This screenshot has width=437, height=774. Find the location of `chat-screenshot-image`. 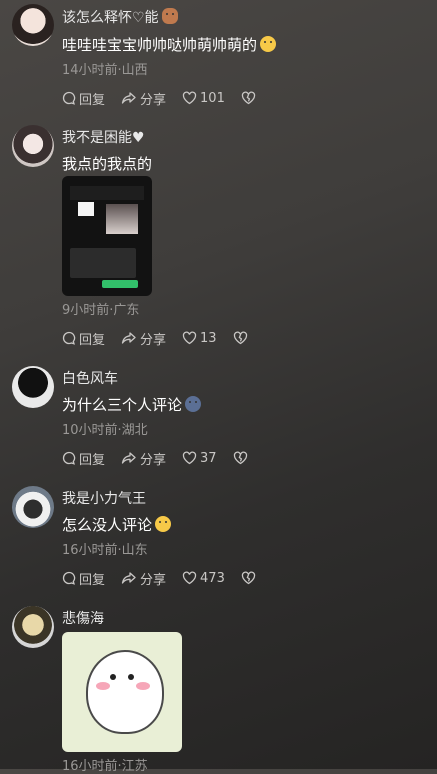

chat-screenshot-image is located at coordinates (107, 236).